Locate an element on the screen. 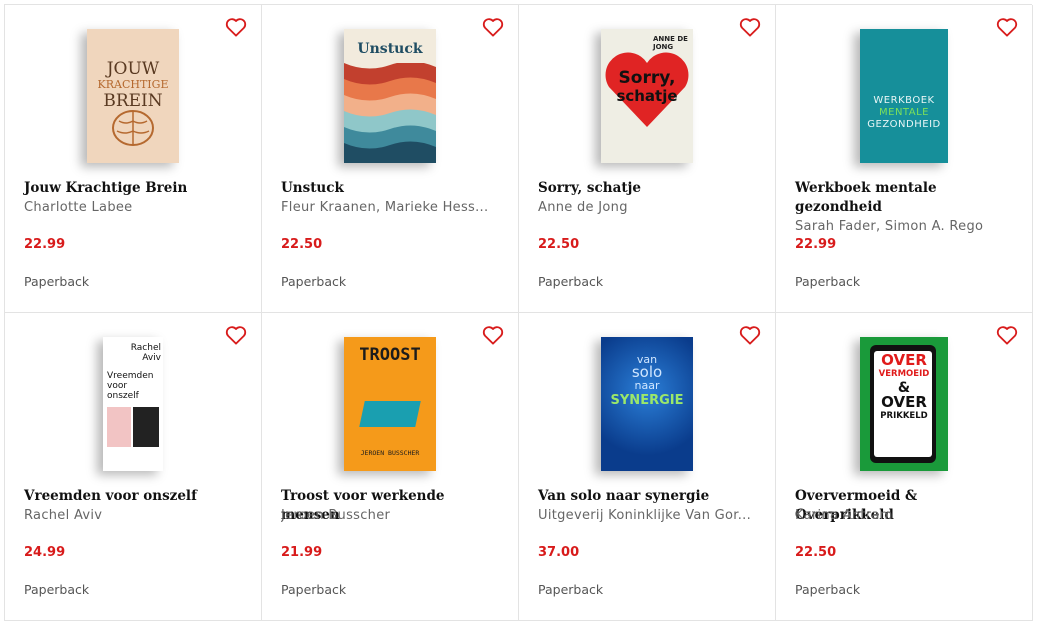 The image size is (1042, 621). cover-title: Vreemden voor onszelf is located at coordinates (130, 386).